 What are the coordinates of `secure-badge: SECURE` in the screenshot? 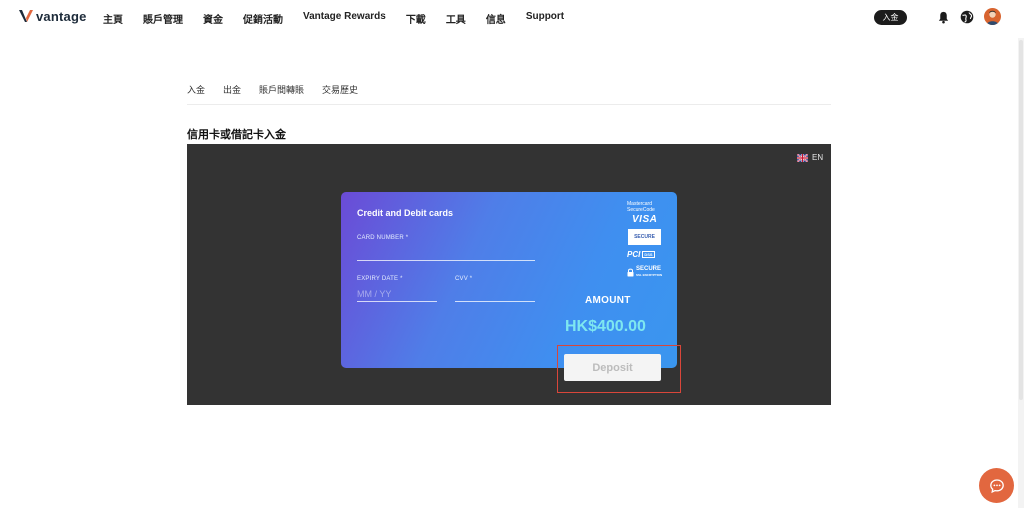 It's located at (644, 237).